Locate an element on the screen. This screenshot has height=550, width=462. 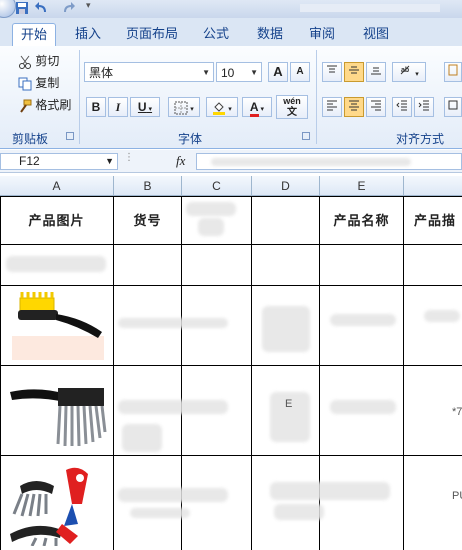
bold-button: B is located at coordinates (96, 107).